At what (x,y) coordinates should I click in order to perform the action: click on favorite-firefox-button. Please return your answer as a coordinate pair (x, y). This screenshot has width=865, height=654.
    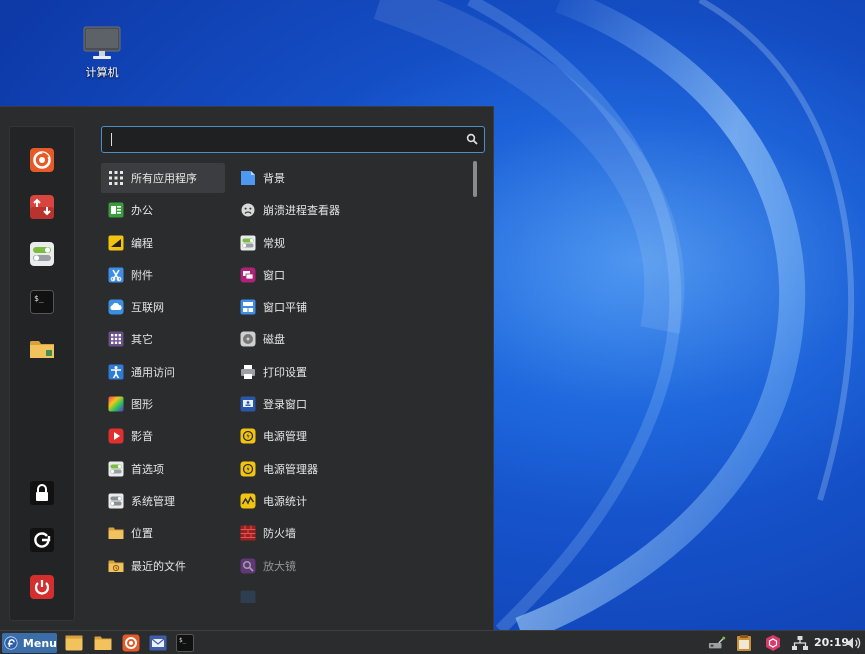
    Looking at the image, I should click on (42, 160).